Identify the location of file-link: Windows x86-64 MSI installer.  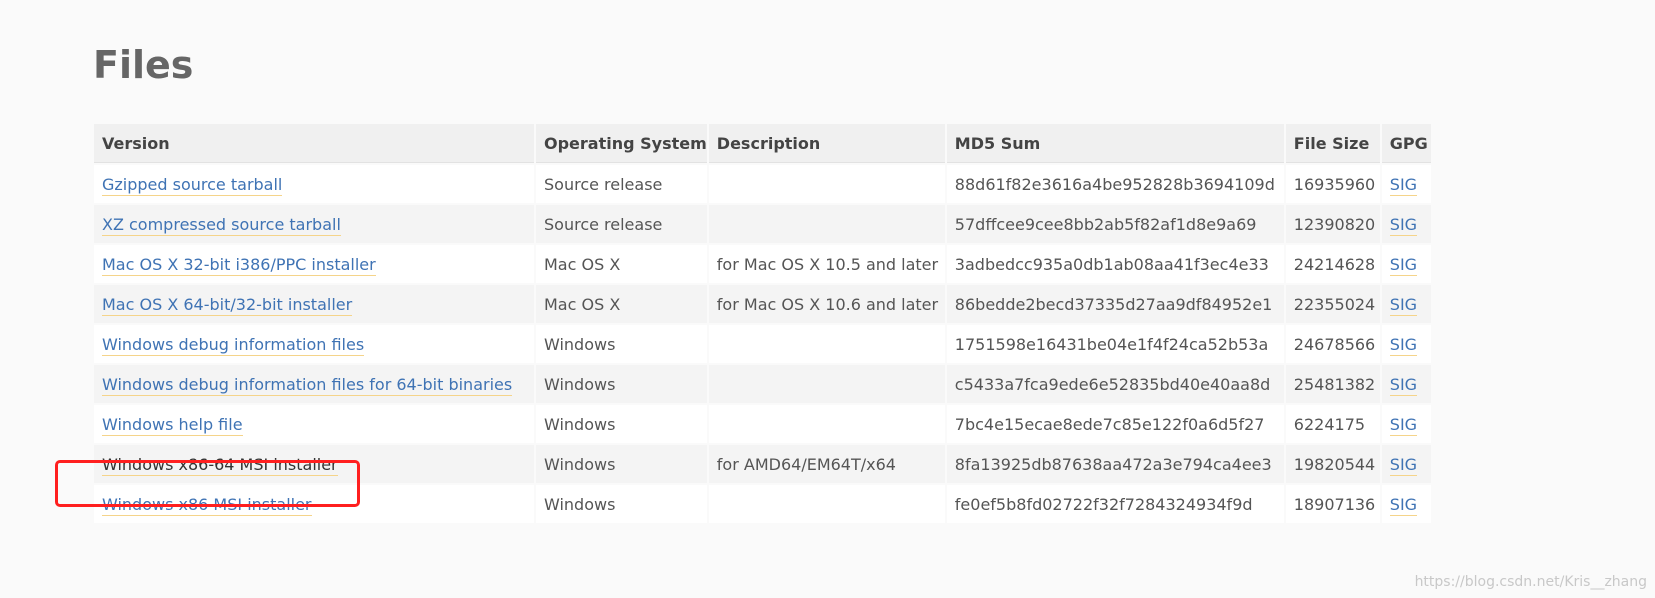
(220, 465).